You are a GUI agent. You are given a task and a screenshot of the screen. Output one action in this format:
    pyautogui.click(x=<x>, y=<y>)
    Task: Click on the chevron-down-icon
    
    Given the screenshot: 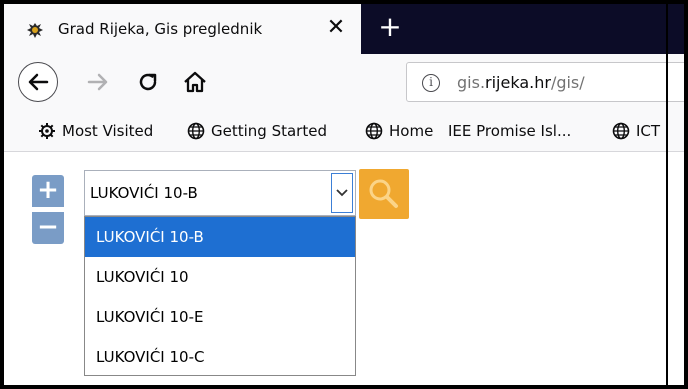 What is the action you would take?
    pyautogui.click(x=342, y=193)
    